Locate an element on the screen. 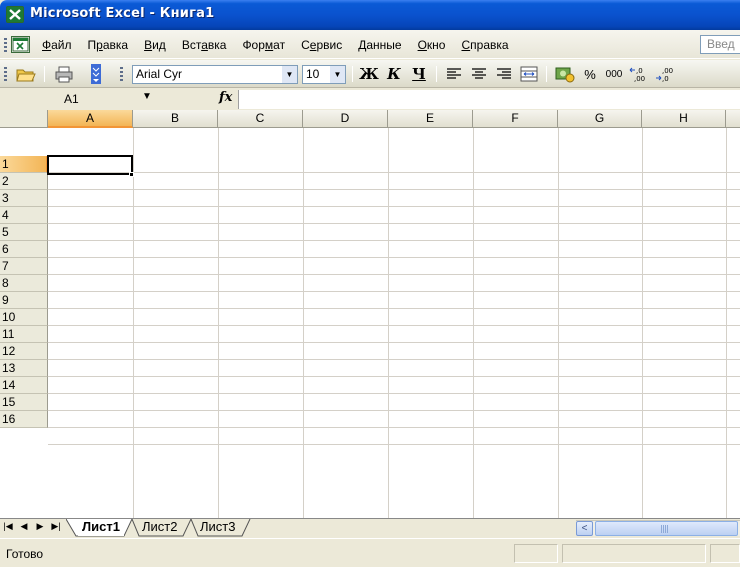  font-size-select: 10 ▼ is located at coordinates (324, 74).